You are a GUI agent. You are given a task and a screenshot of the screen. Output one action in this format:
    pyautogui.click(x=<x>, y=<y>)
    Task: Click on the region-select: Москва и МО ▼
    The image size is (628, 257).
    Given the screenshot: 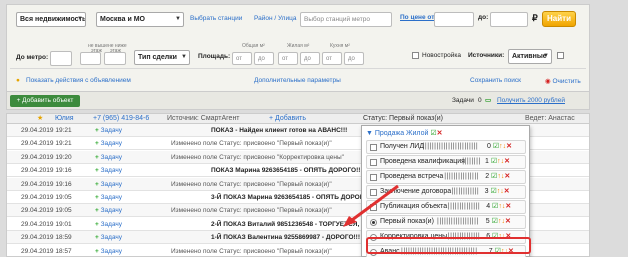 What is the action you would take?
    pyautogui.click(x=140, y=19)
    